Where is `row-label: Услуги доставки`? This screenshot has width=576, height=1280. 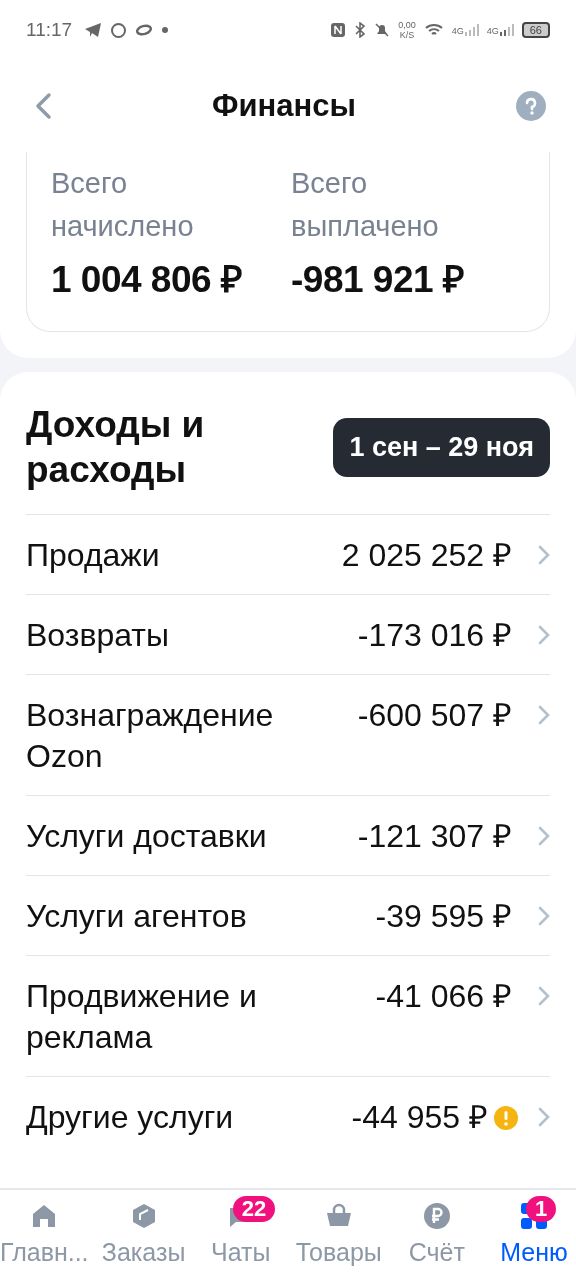 row-label: Услуги доставки is located at coordinates (147, 836).